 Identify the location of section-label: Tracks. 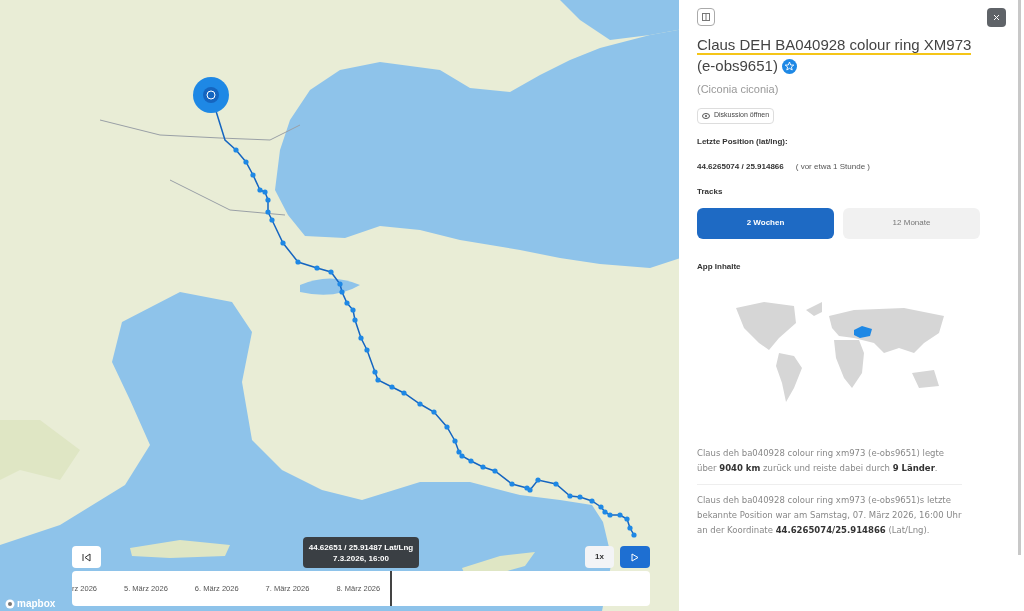
(710, 191).